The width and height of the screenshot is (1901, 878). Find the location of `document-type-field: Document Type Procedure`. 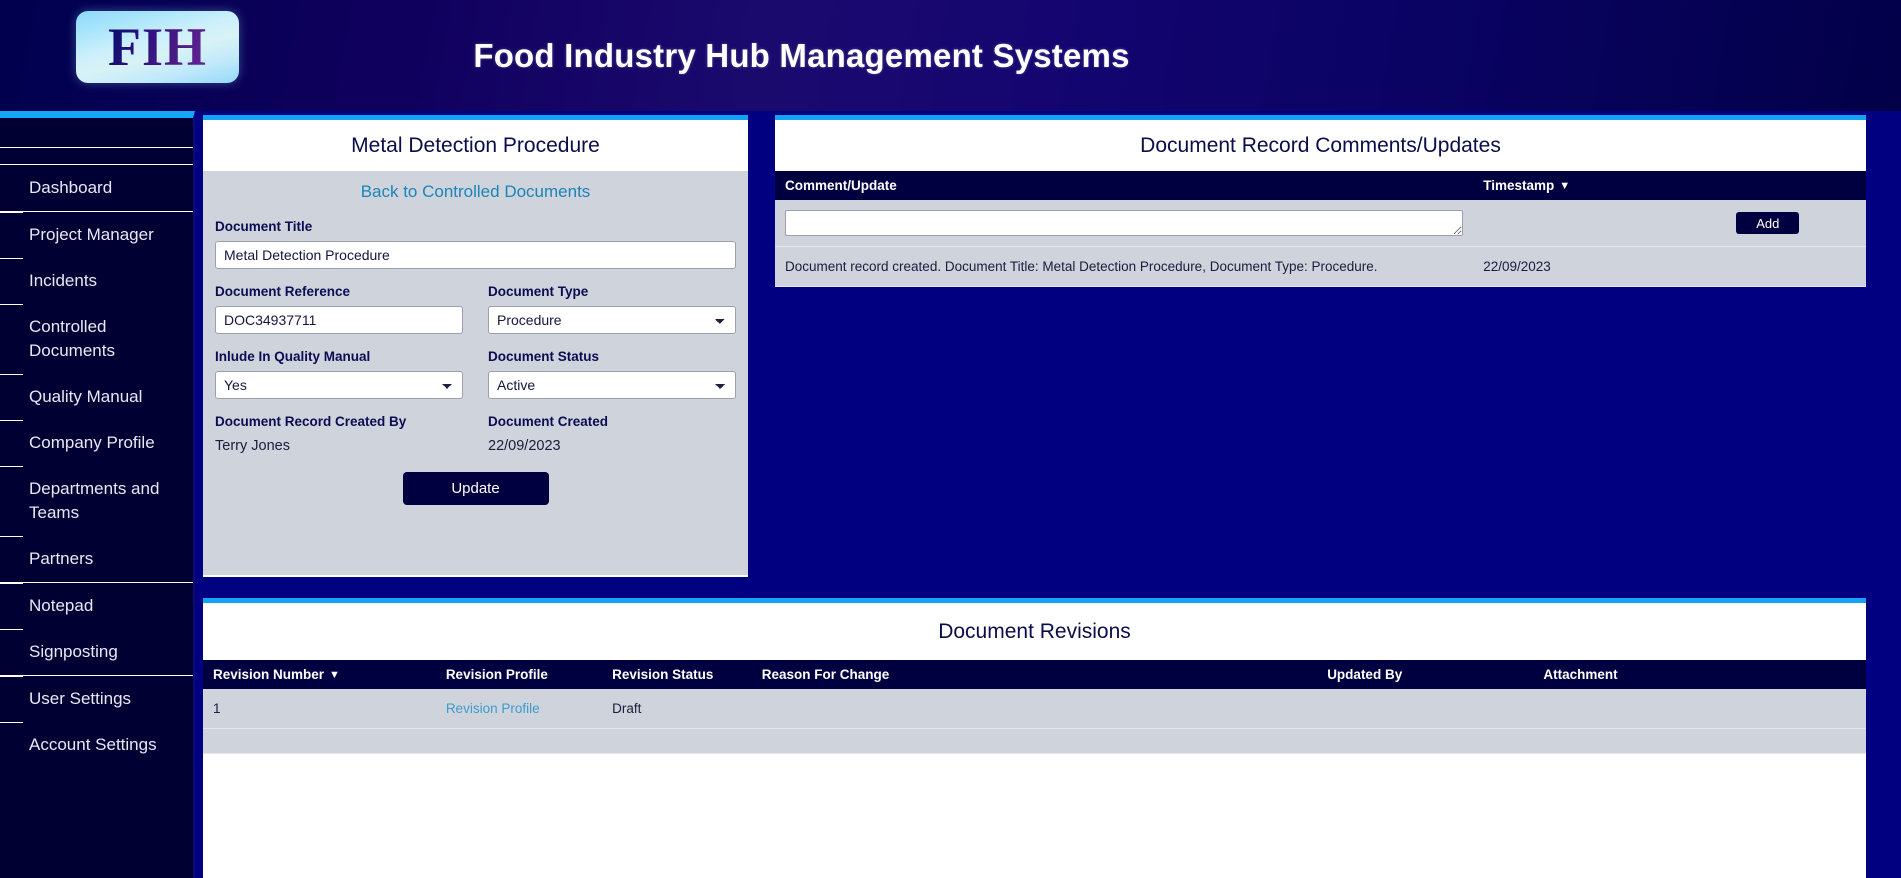

document-type-field: Document Type Procedure is located at coordinates (612, 309).